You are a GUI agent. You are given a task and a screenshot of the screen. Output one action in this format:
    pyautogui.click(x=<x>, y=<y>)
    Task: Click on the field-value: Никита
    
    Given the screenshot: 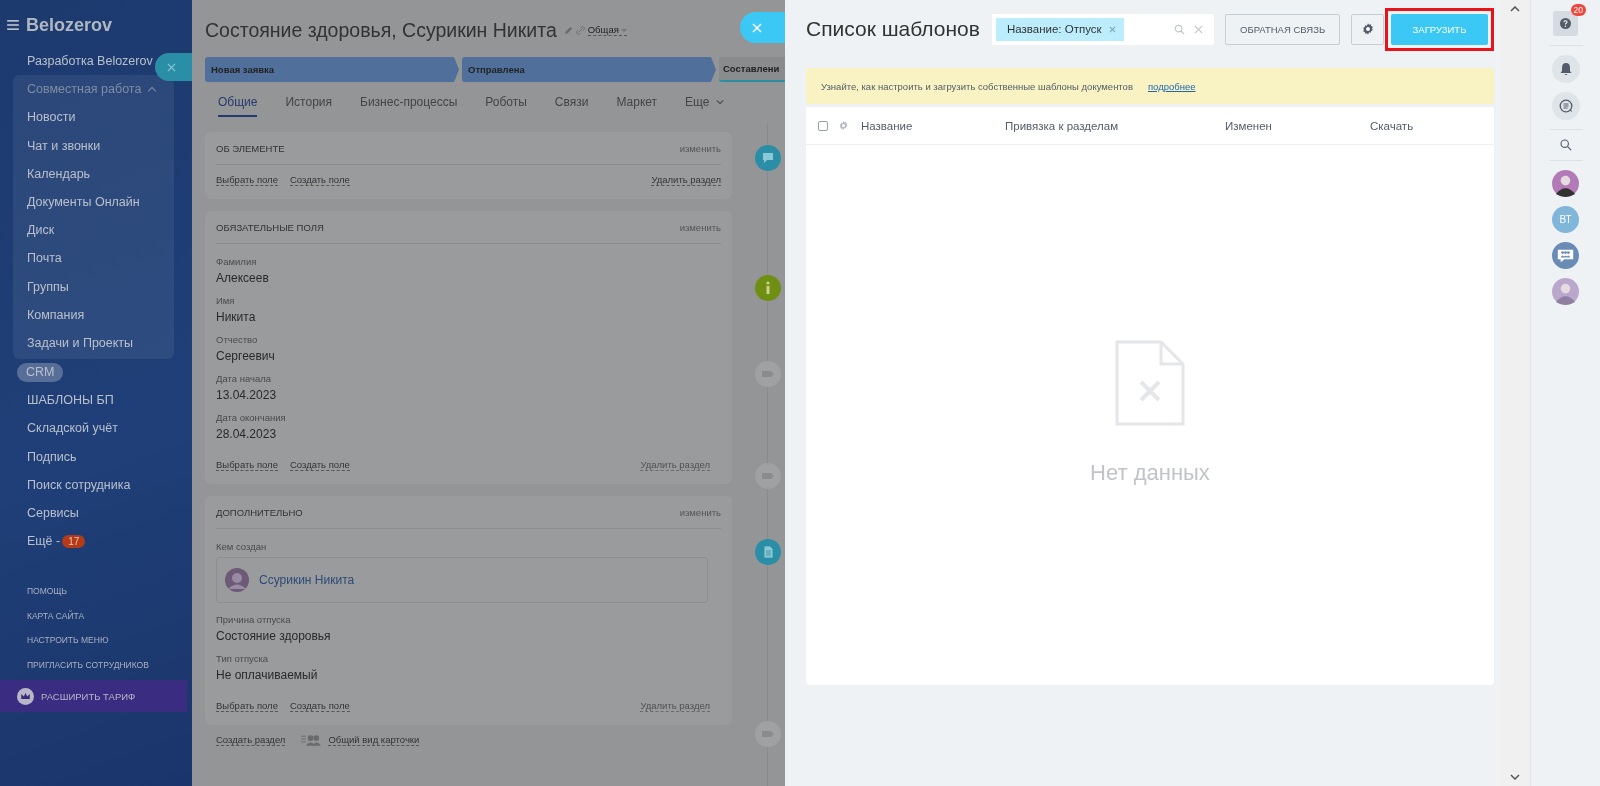 What is the action you would take?
    pyautogui.click(x=236, y=317)
    